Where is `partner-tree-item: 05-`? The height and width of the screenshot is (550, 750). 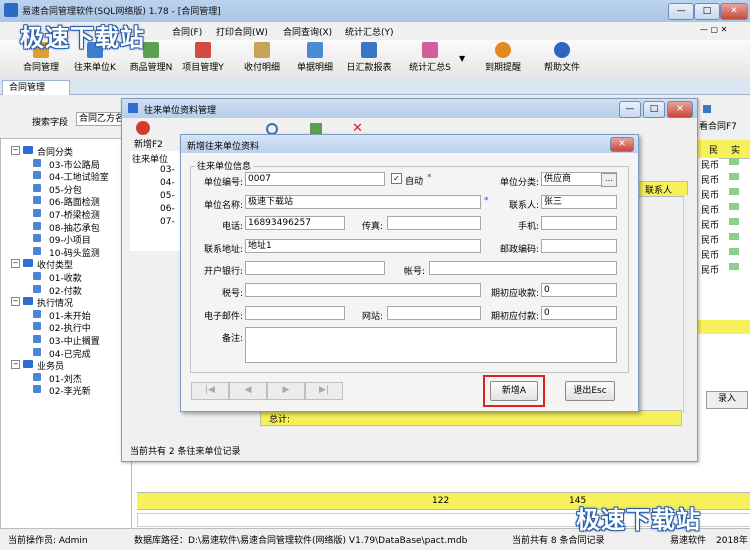
partner-tree-item: 05- is located at coordinates (167, 196).